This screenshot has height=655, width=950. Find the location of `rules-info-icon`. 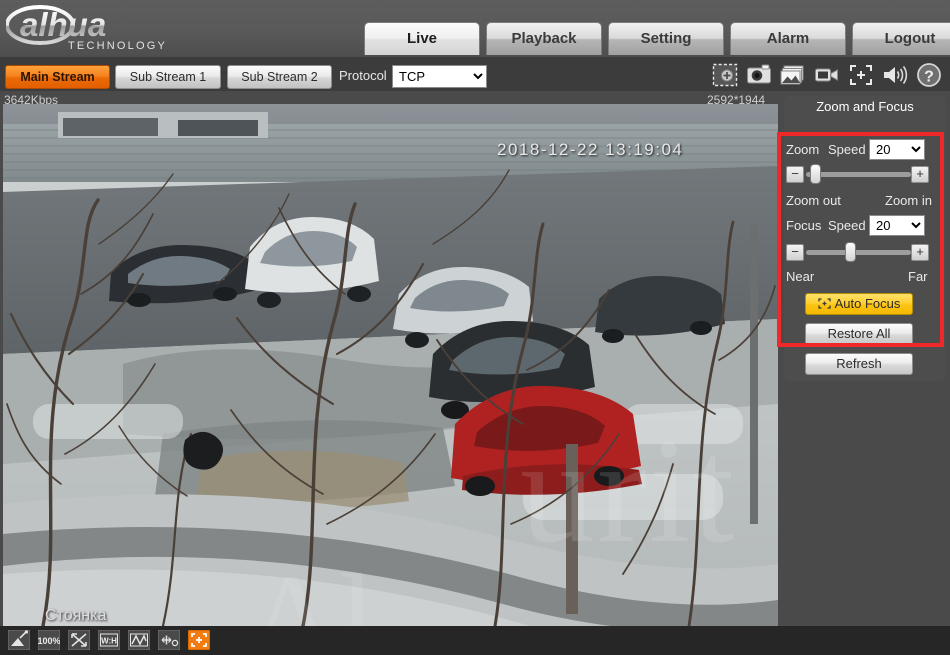

rules-info-icon is located at coordinates (169, 640).